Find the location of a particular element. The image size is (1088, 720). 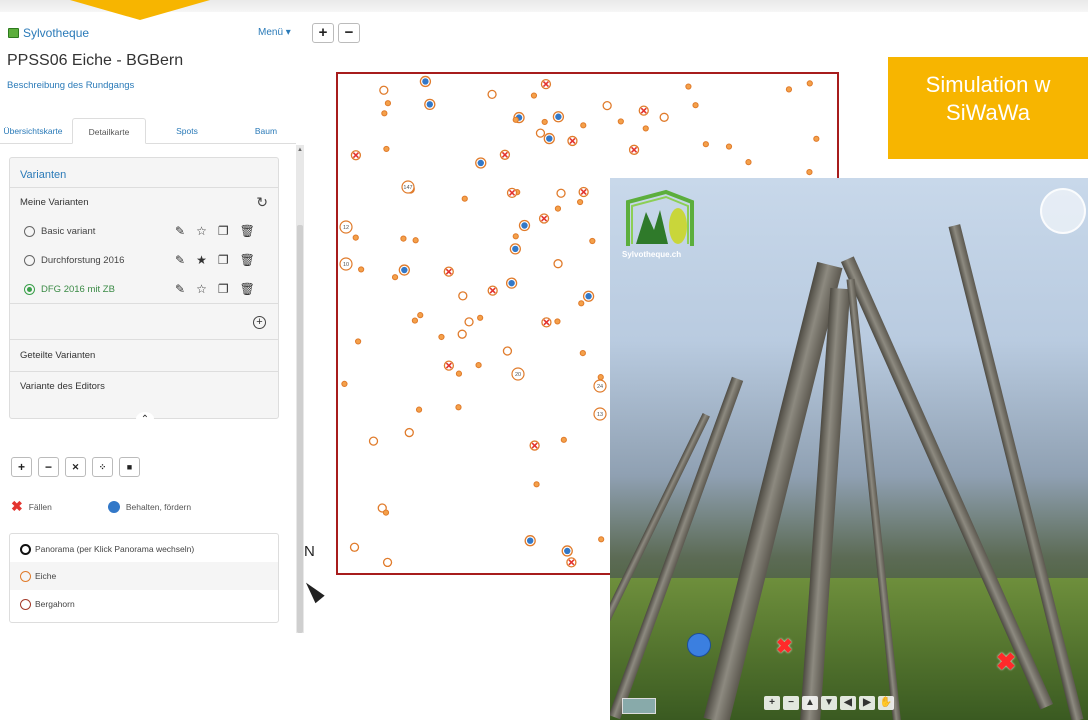

pano-up-icon: ▲ is located at coordinates (810, 703).